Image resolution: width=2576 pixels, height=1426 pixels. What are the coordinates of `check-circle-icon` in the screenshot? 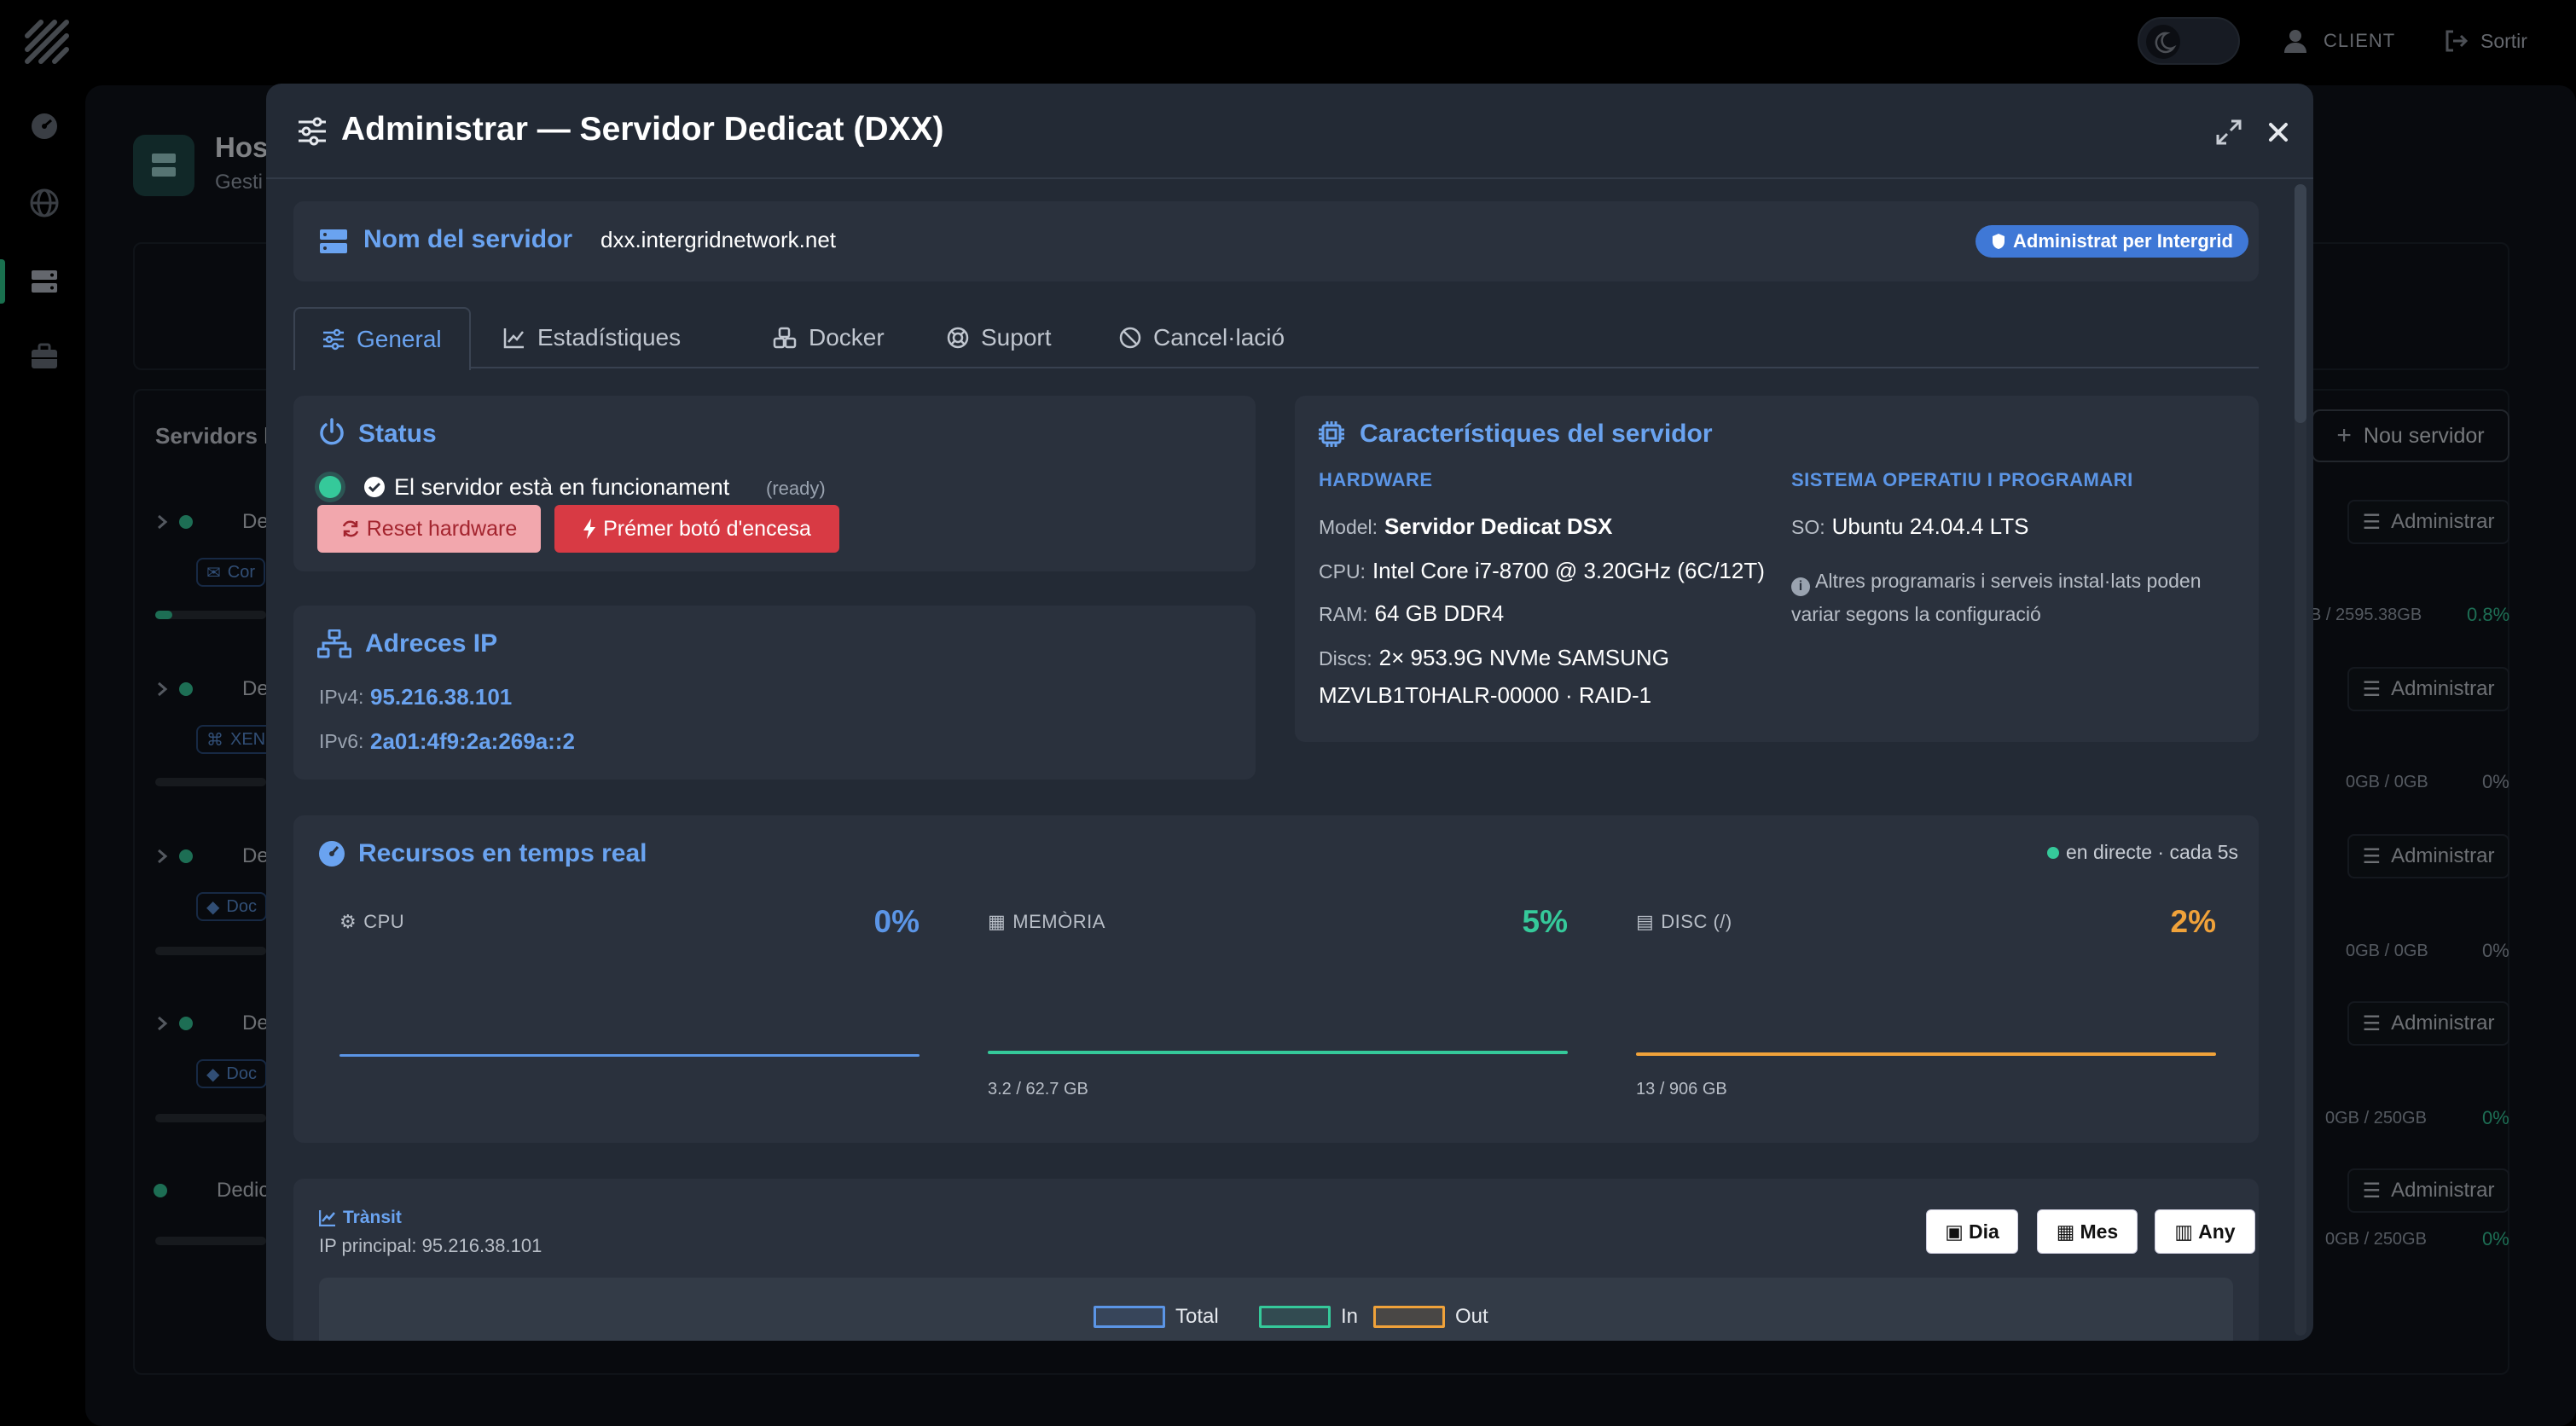 It's located at (374, 487).